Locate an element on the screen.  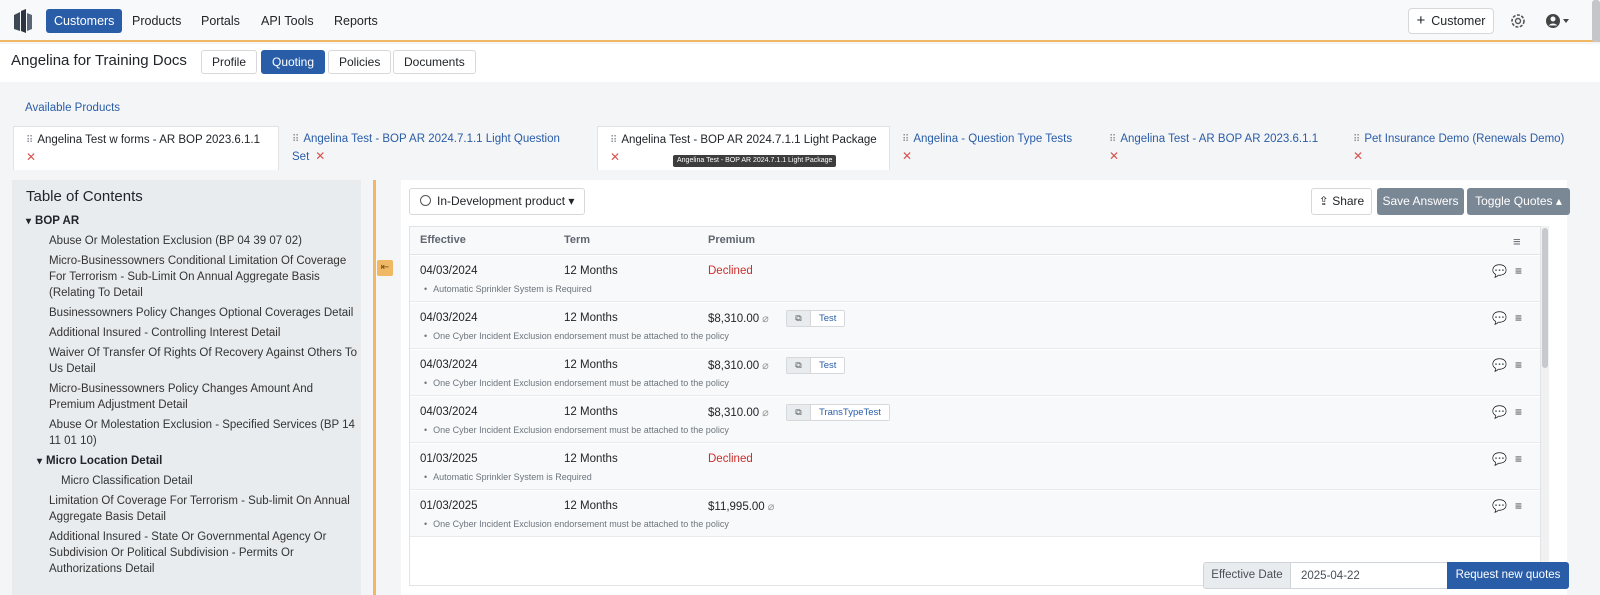
toggle-quotes-button: Toggle Quotes ▴ is located at coordinates (1518, 201).